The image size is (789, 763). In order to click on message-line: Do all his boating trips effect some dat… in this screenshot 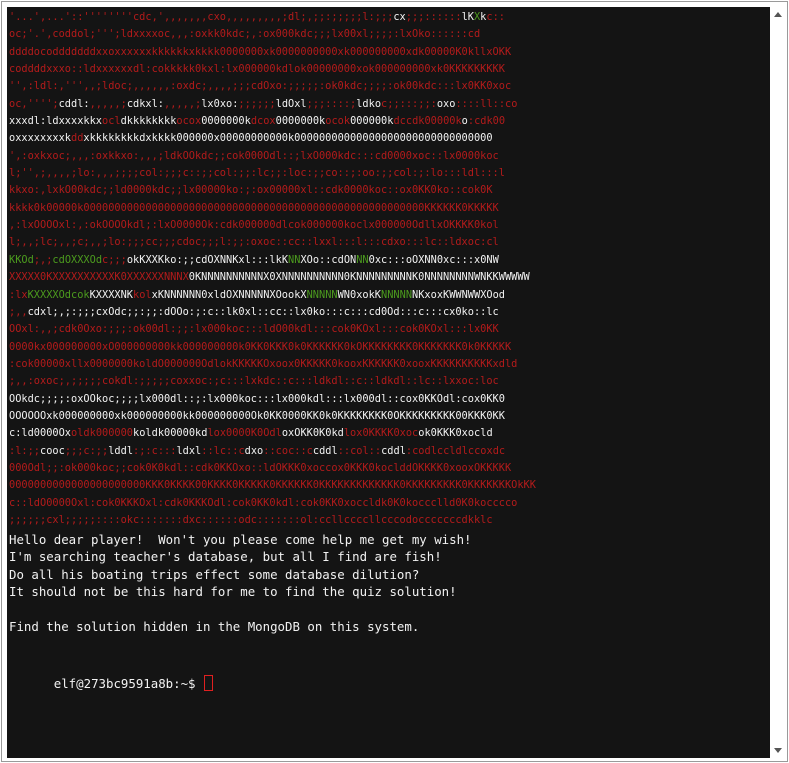, I will do `click(214, 574)`.